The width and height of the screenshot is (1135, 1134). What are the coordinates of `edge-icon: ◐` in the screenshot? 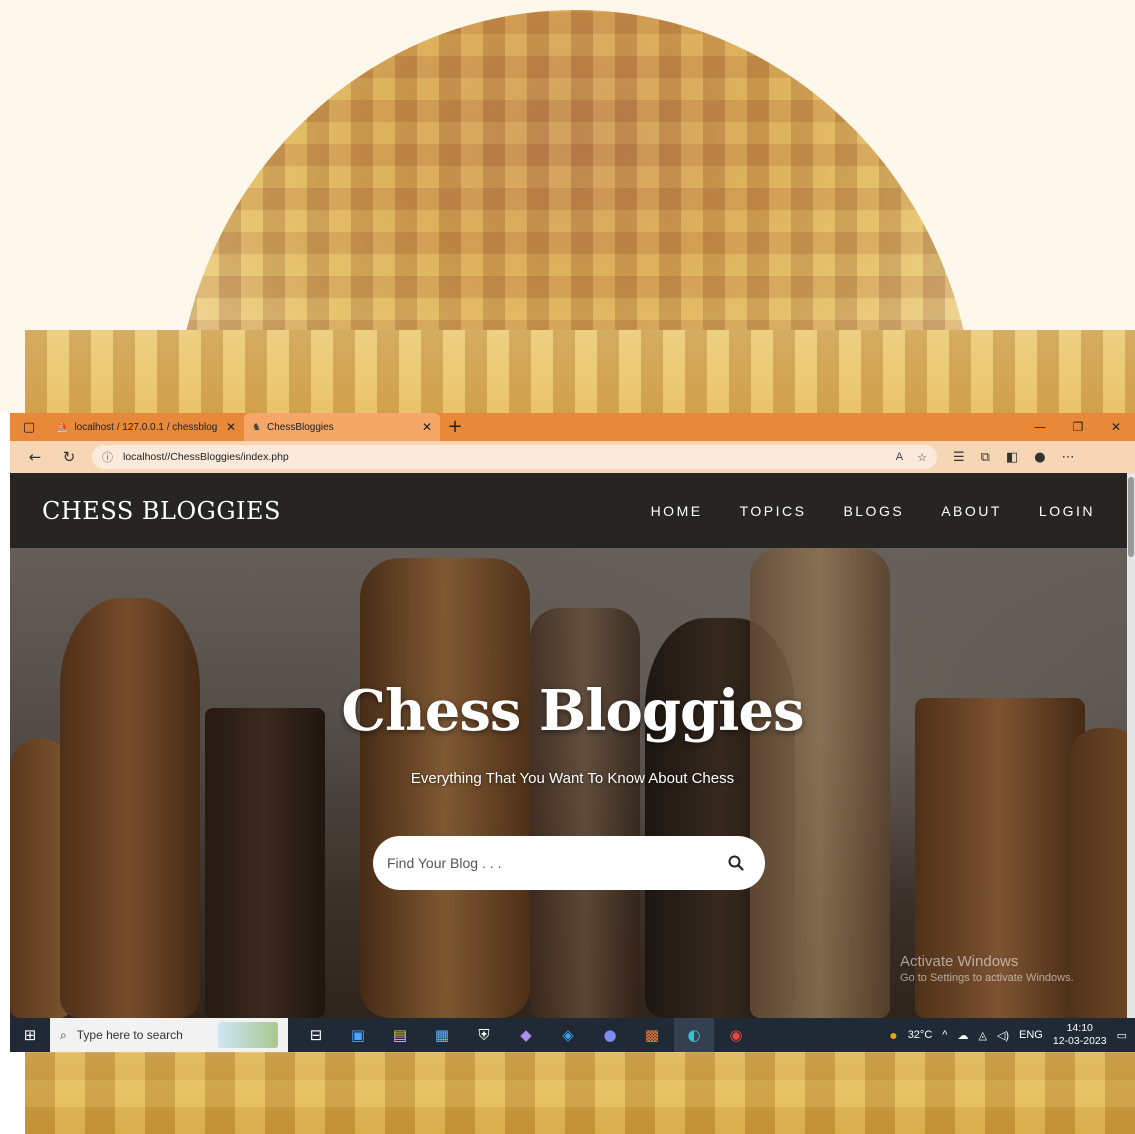 It's located at (694, 1035).